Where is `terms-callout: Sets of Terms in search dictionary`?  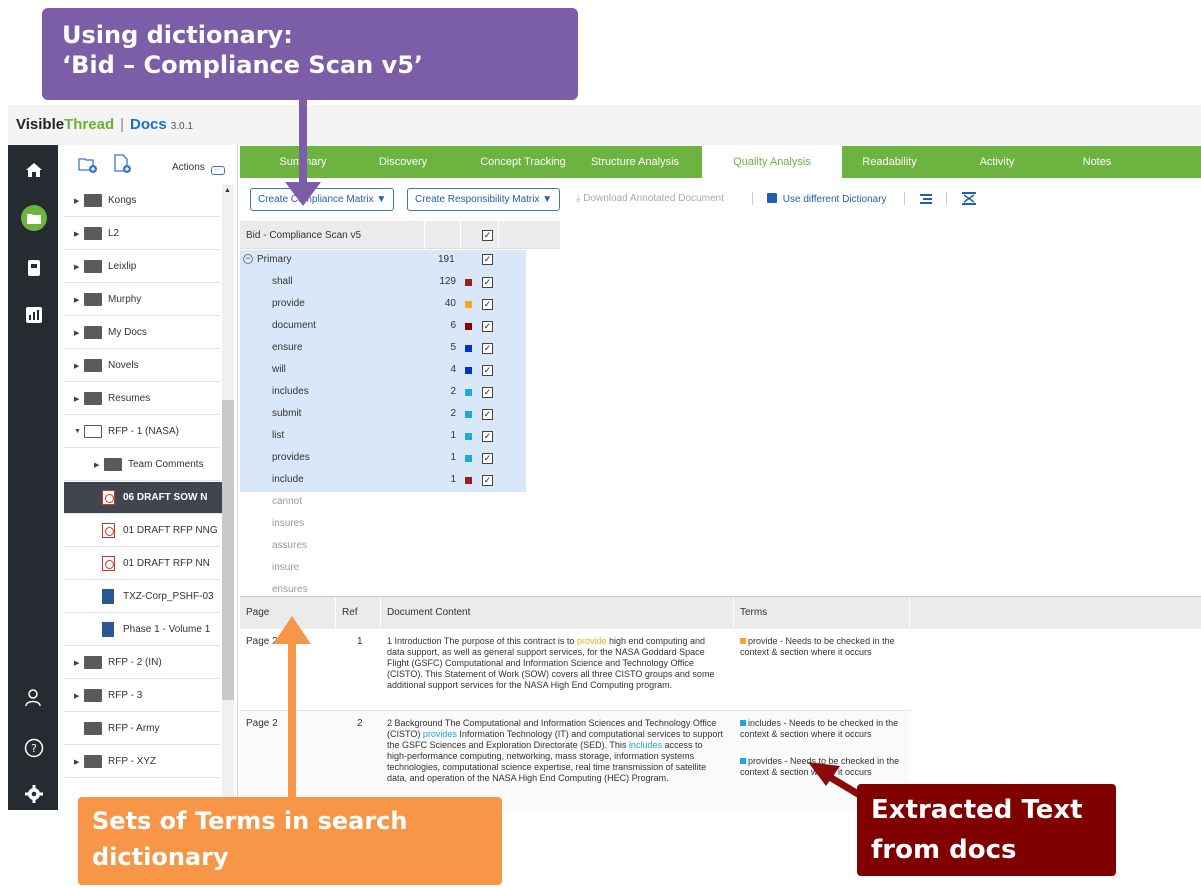 terms-callout: Sets of Terms in search dictionary is located at coordinates (290, 841).